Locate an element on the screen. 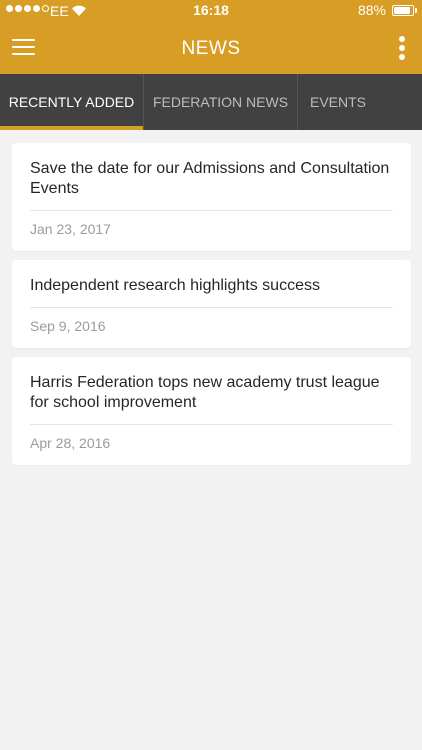 The image size is (422, 750). tab-label: FEDERATION NEWS is located at coordinates (220, 102).